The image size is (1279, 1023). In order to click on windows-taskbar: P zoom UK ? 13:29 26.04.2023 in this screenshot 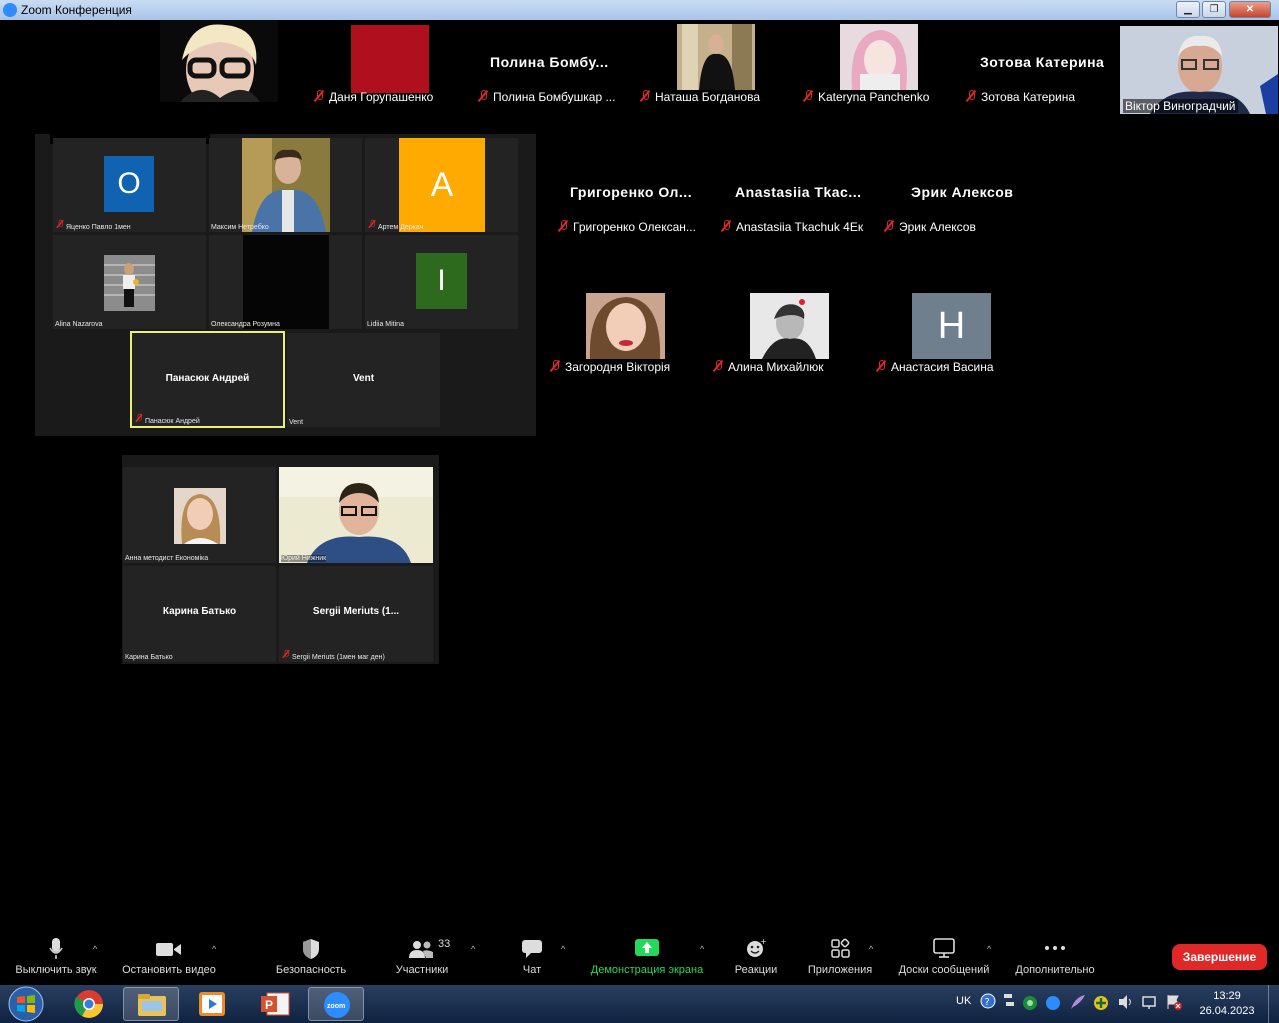, I will do `click(639, 1004)`.